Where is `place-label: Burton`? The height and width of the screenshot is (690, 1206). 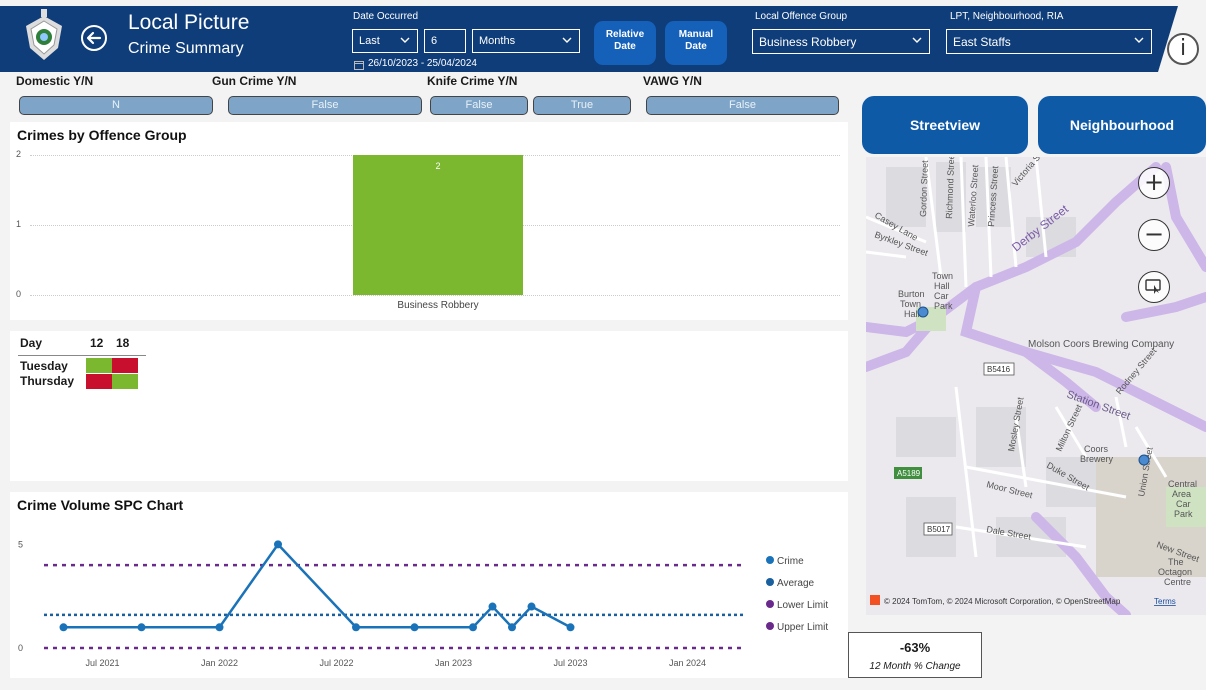
place-label: Burton is located at coordinates (911, 294).